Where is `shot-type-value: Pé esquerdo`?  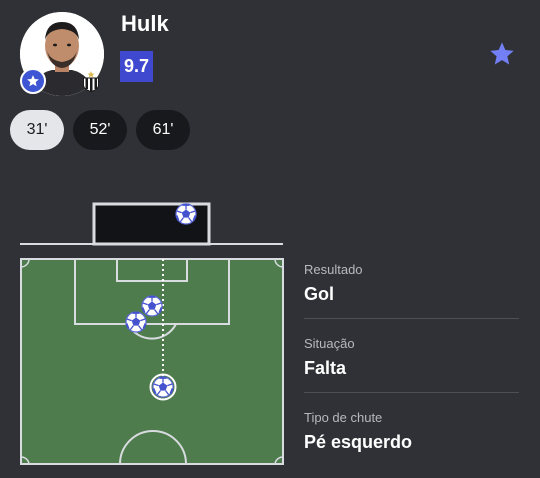 shot-type-value: Pé esquerdo is located at coordinates (358, 442).